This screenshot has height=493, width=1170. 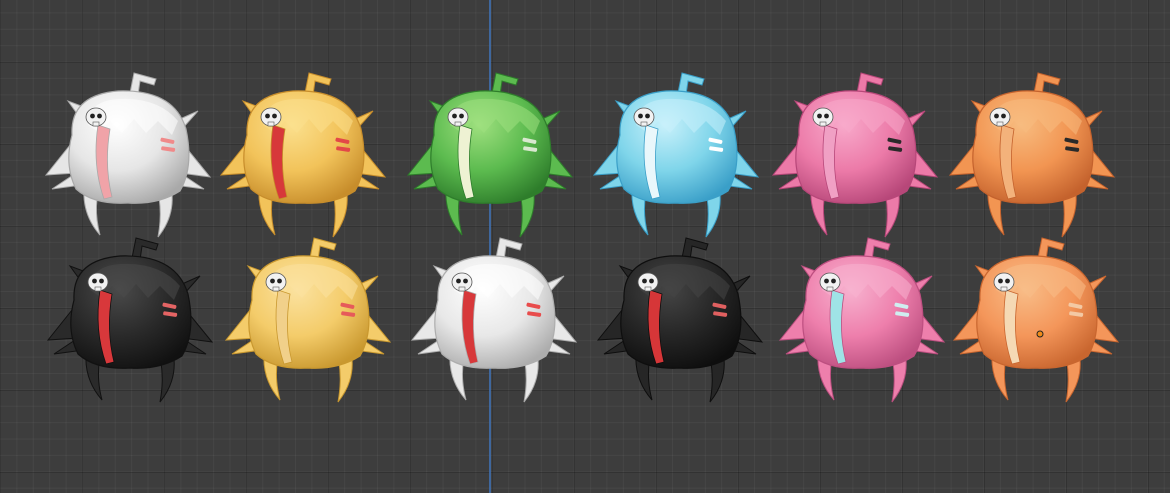 What do you see at coordinates (128, 150) in the screenshot?
I see `hair-model-white` at bounding box center [128, 150].